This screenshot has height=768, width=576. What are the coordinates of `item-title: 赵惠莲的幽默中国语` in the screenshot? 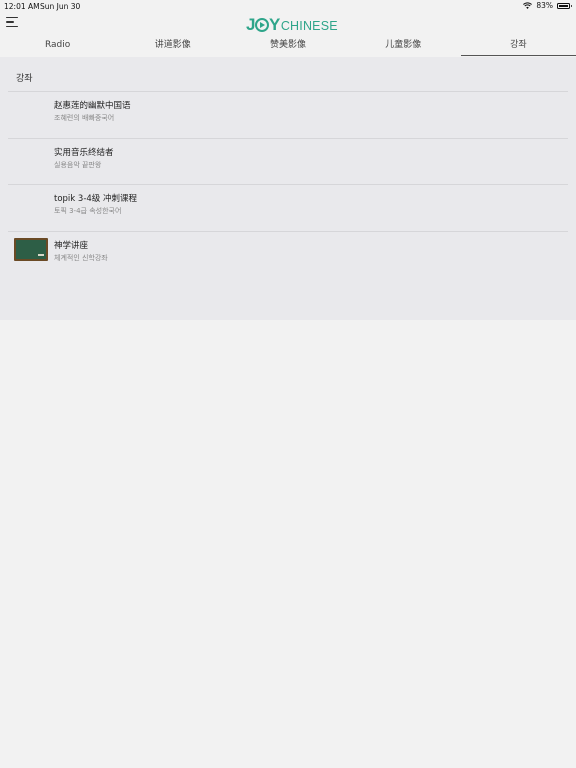 It's located at (92, 106).